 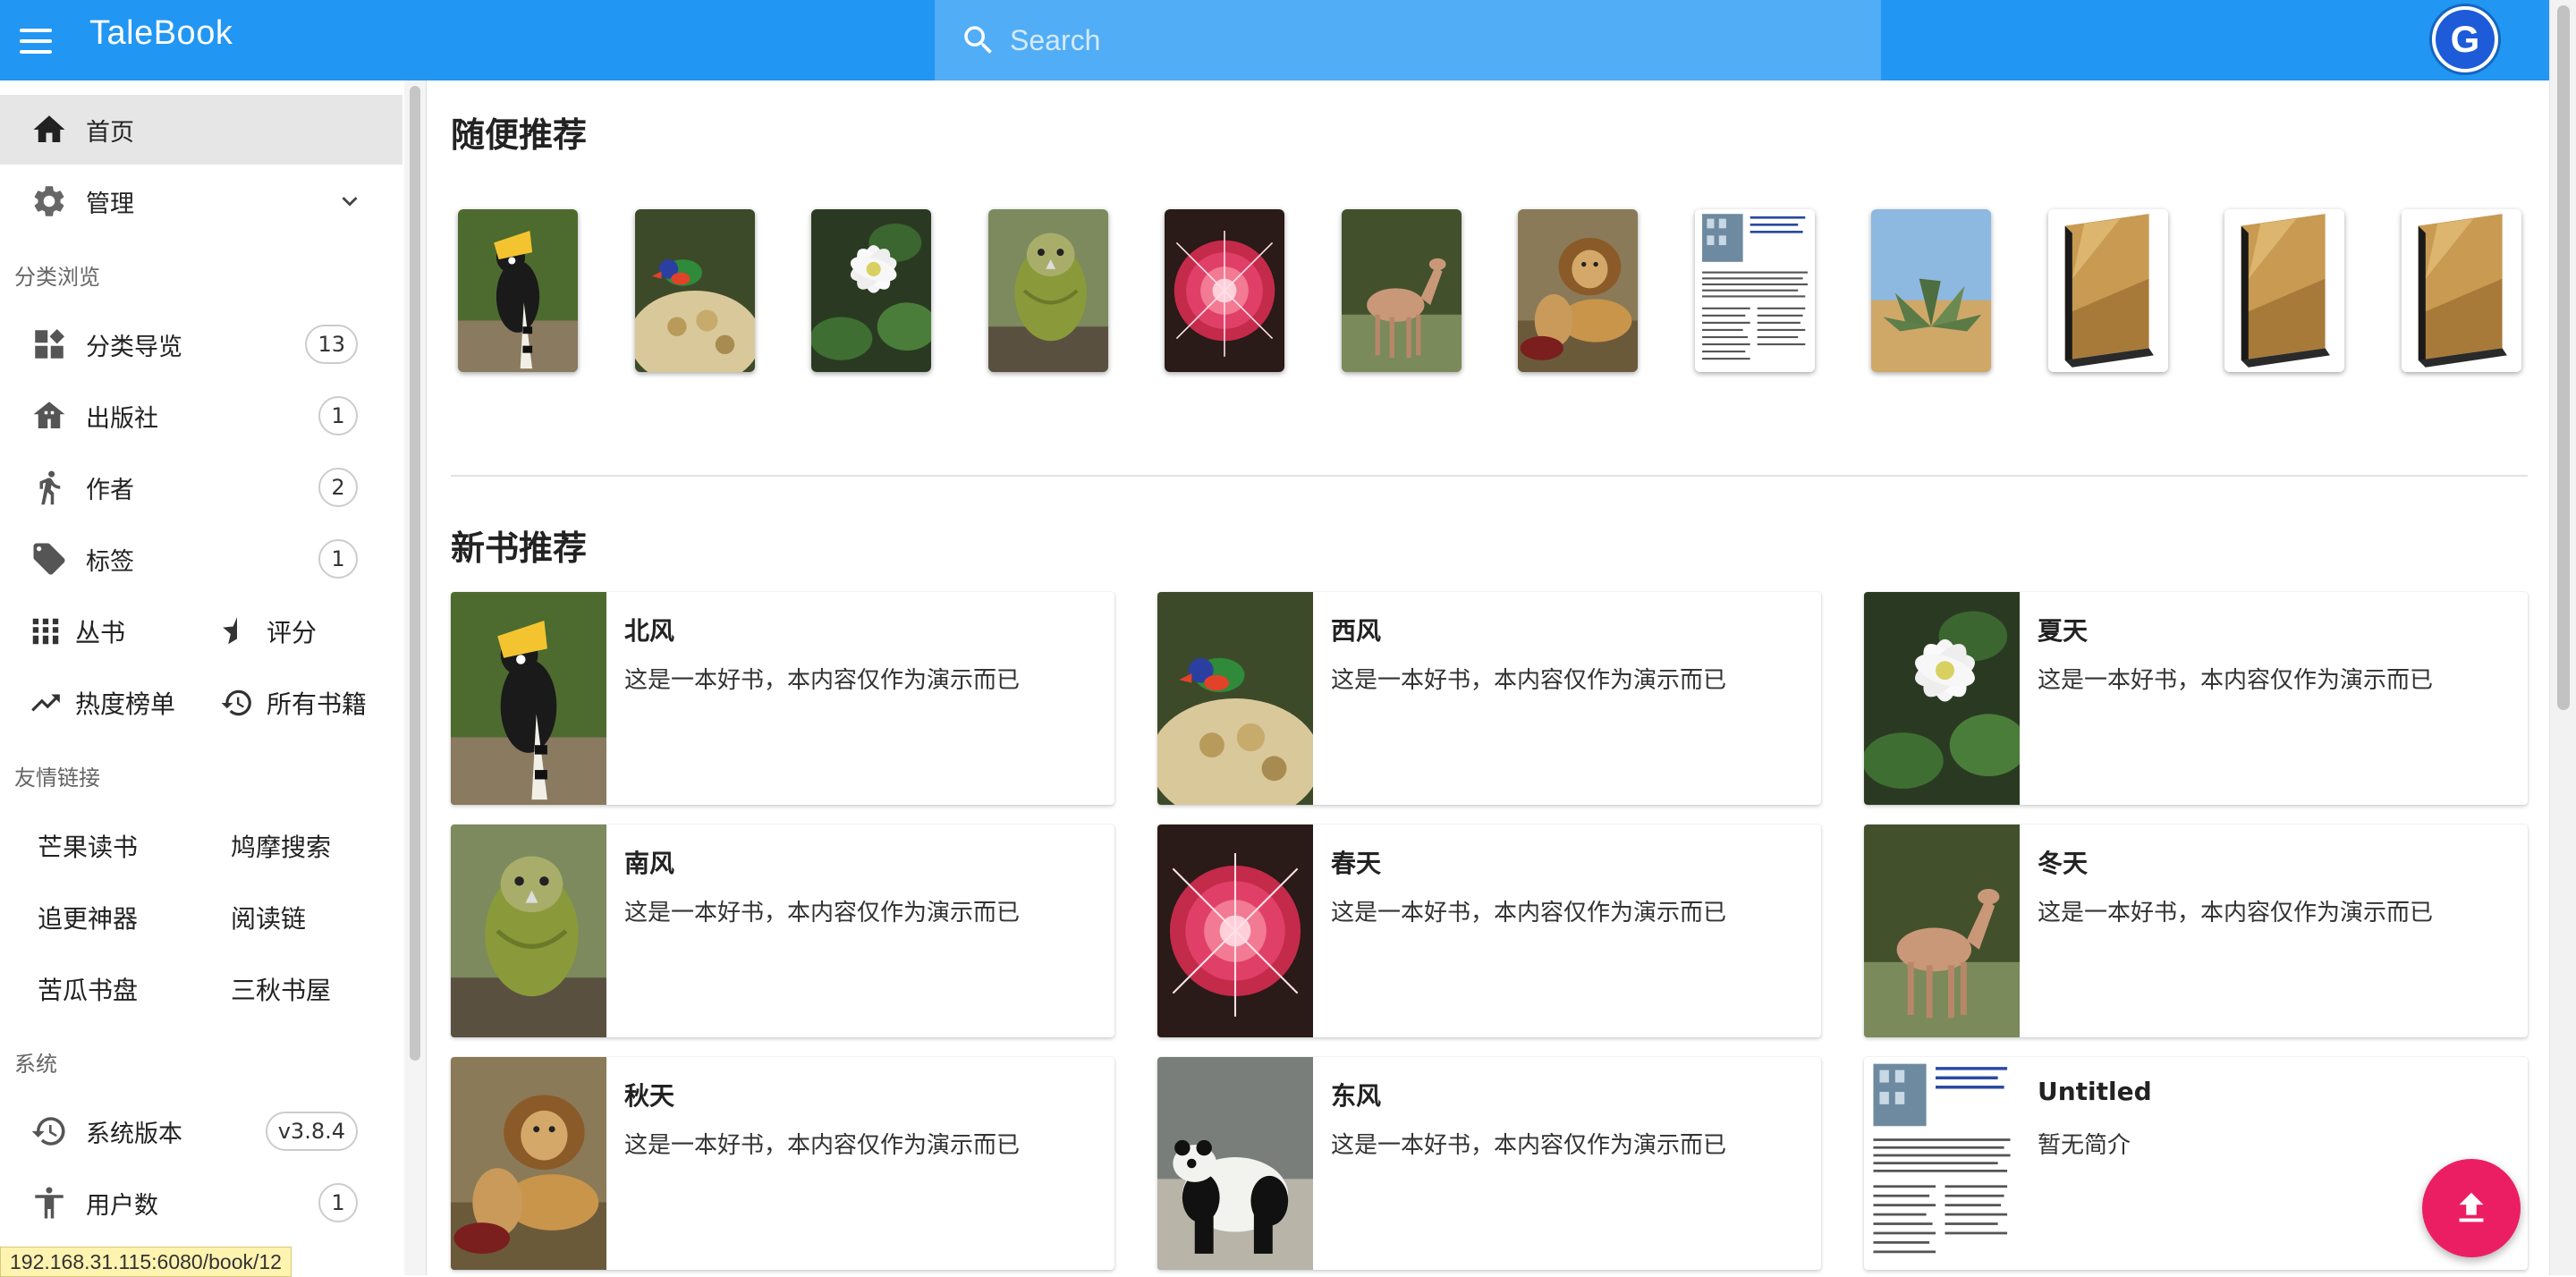 I want to click on sidebar-item-series: 丛书, so click(x=77, y=631).